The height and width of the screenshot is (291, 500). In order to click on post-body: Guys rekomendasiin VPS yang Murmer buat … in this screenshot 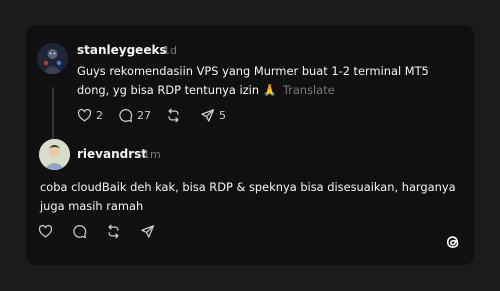, I will do `click(253, 80)`.